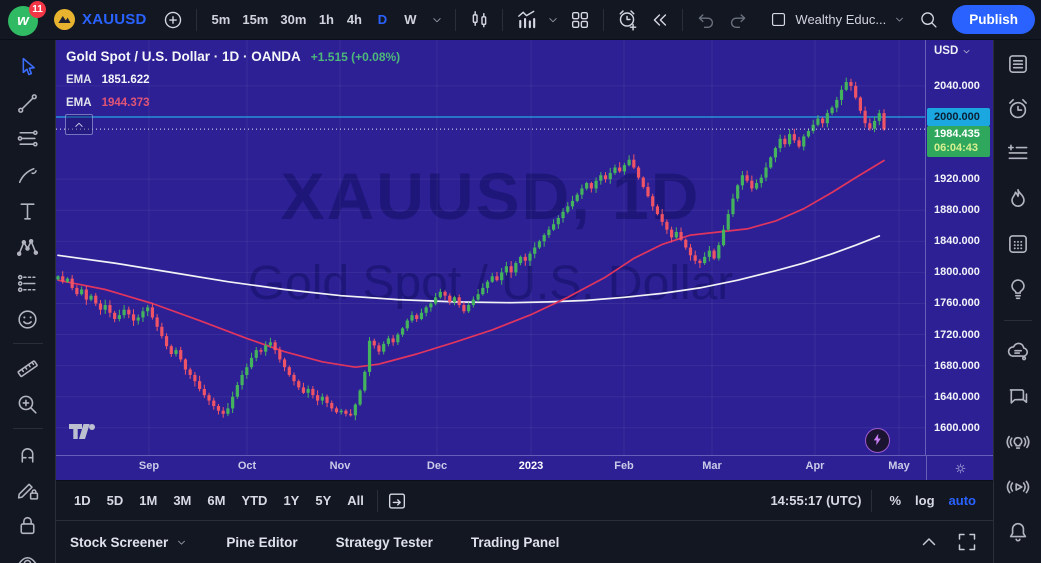  What do you see at coordinates (293, 20) in the screenshot?
I see `timeframe-30m: 30m` at bounding box center [293, 20].